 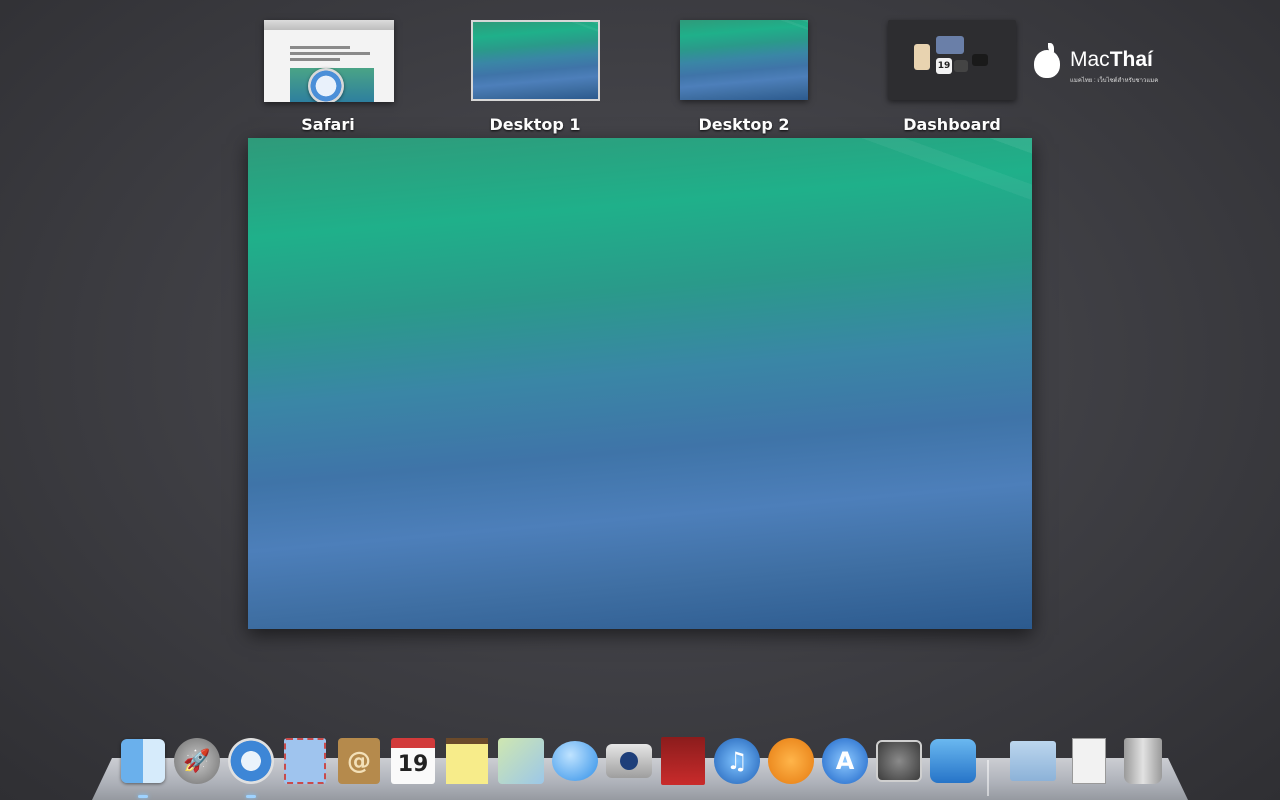 What do you see at coordinates (944, 66) in the screenshot?
I see `calendar-widget: 19` at bounding box center [944, 66].